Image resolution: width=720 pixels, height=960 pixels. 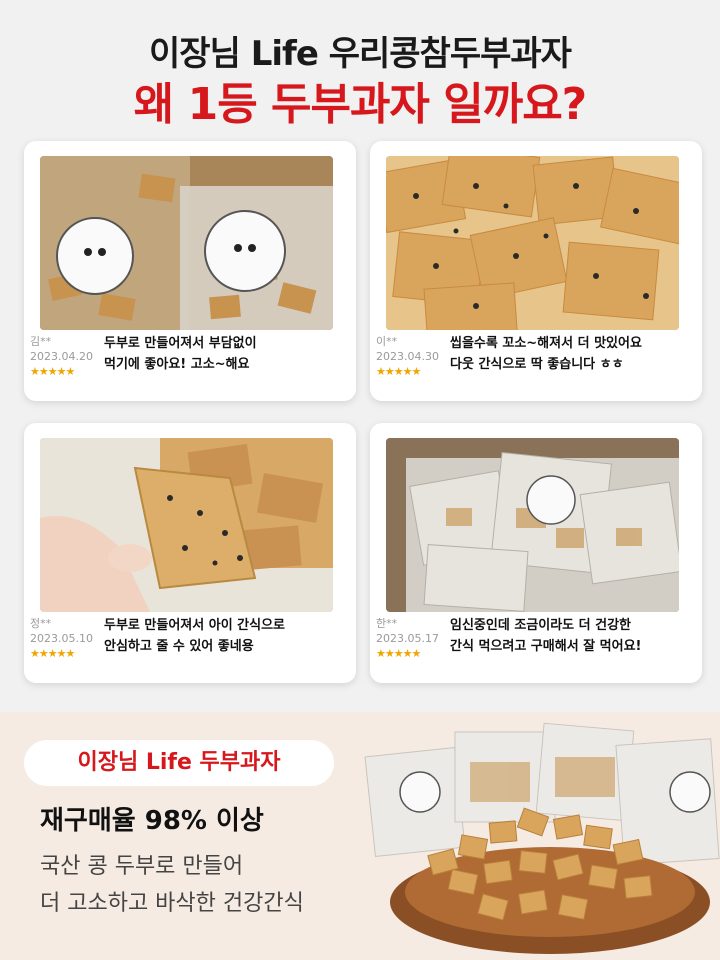 What do you see at coordinates (41, 623) in the screenshot?
I see `reviewer-name: 정**` at bounding box center [41, 623].